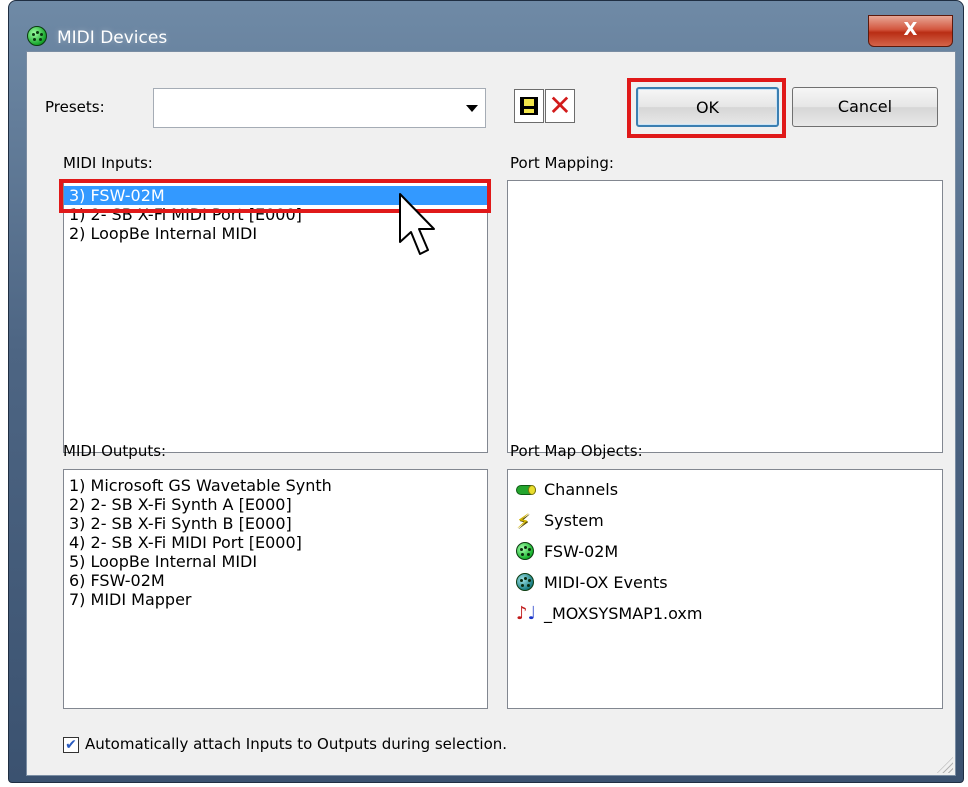 The image size is (968, 787). Describe the element at coordinates (115, 451) in the screenshot. I see `midi-outputs-label: MIDI Outputs:` at that location.